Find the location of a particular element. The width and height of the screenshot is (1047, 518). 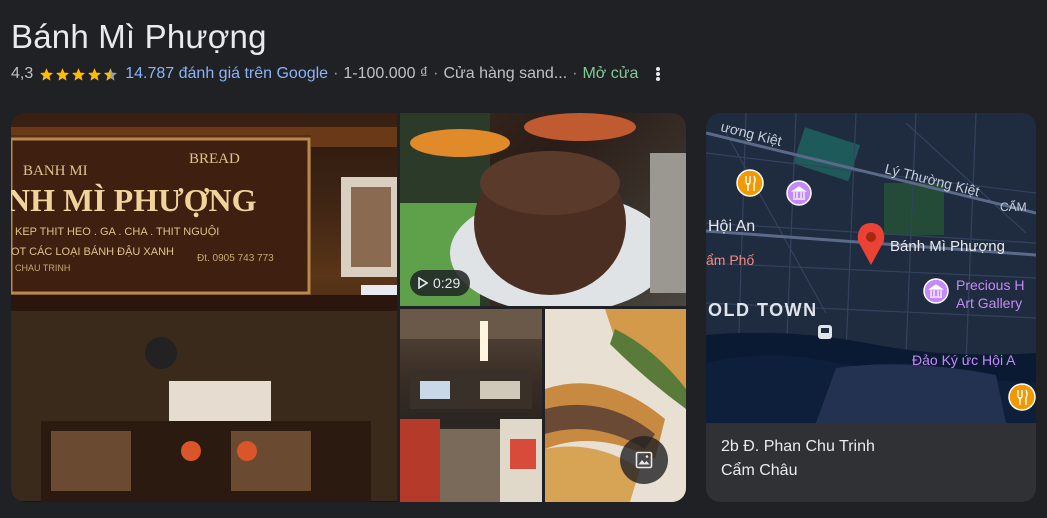

interior-photo is located at coordinates (471, 405).